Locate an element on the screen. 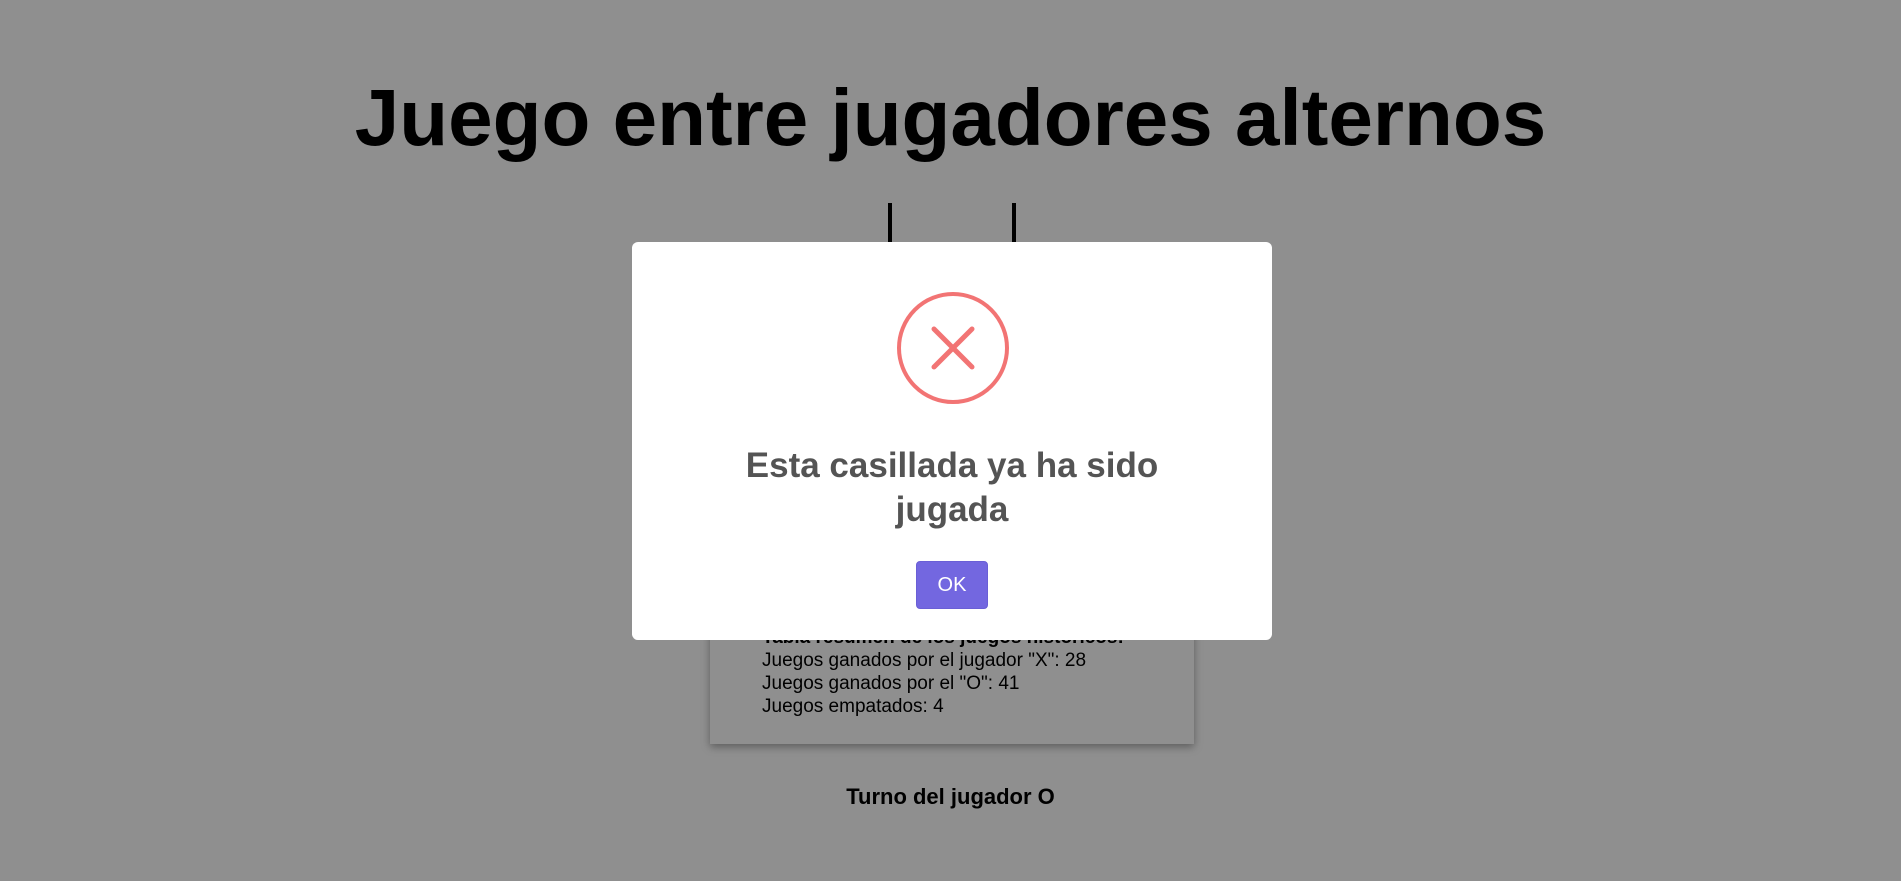  dialog-title: Esta casillada ya ha sido jugada is located at coordinates (952, 487).